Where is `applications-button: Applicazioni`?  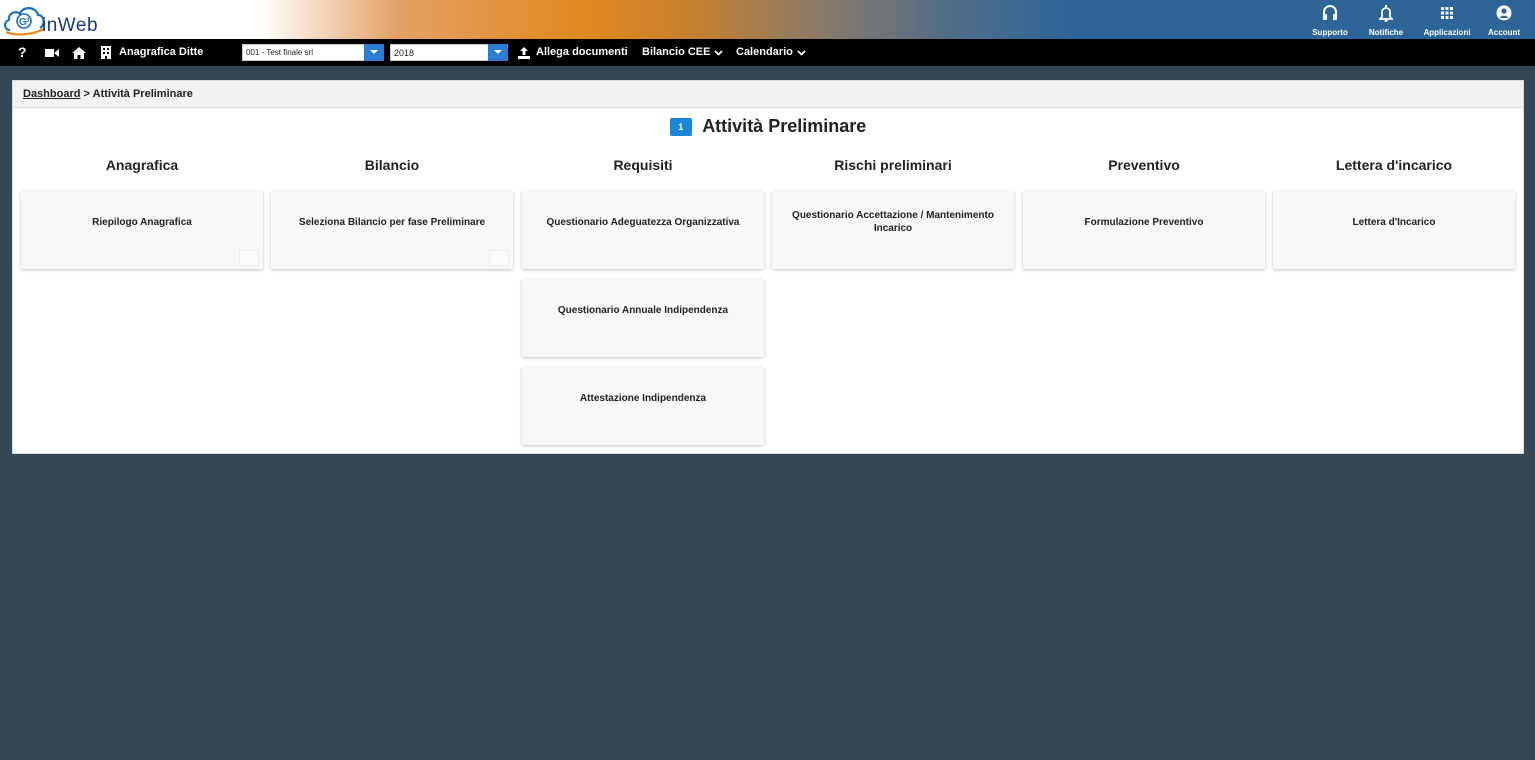 applications-button: Applicazioni is located at coordinates (1447, 20).